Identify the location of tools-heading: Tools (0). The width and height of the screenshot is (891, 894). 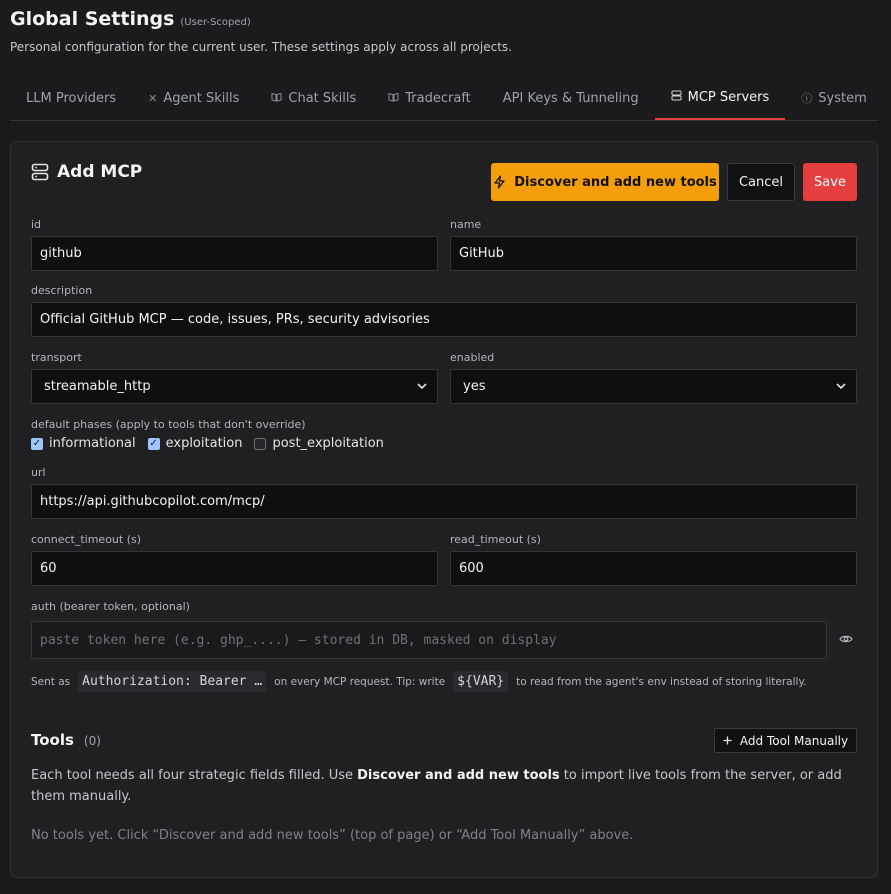
(66, 740).